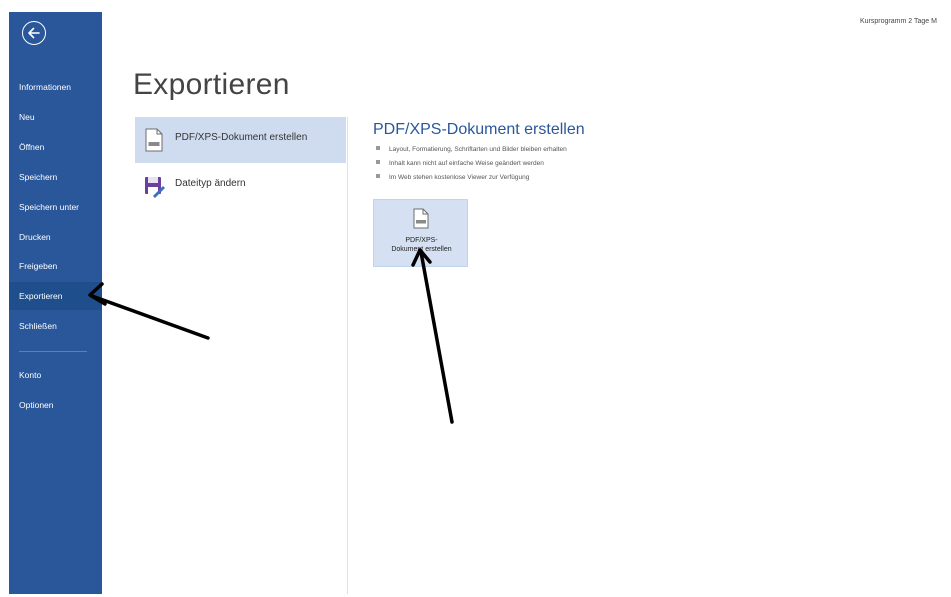  What do you see at coordinates (149, 311) in the screenshot?
I see `annotation-arrow-sidebar` at bounding box center [149, 311].